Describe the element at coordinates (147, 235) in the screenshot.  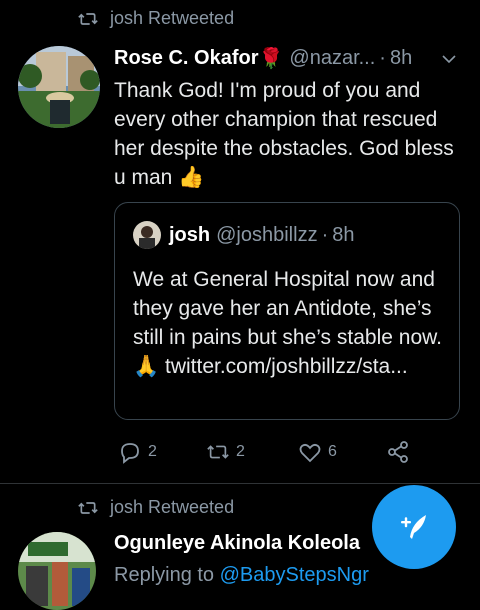
I see `quote-avatar` at that location.